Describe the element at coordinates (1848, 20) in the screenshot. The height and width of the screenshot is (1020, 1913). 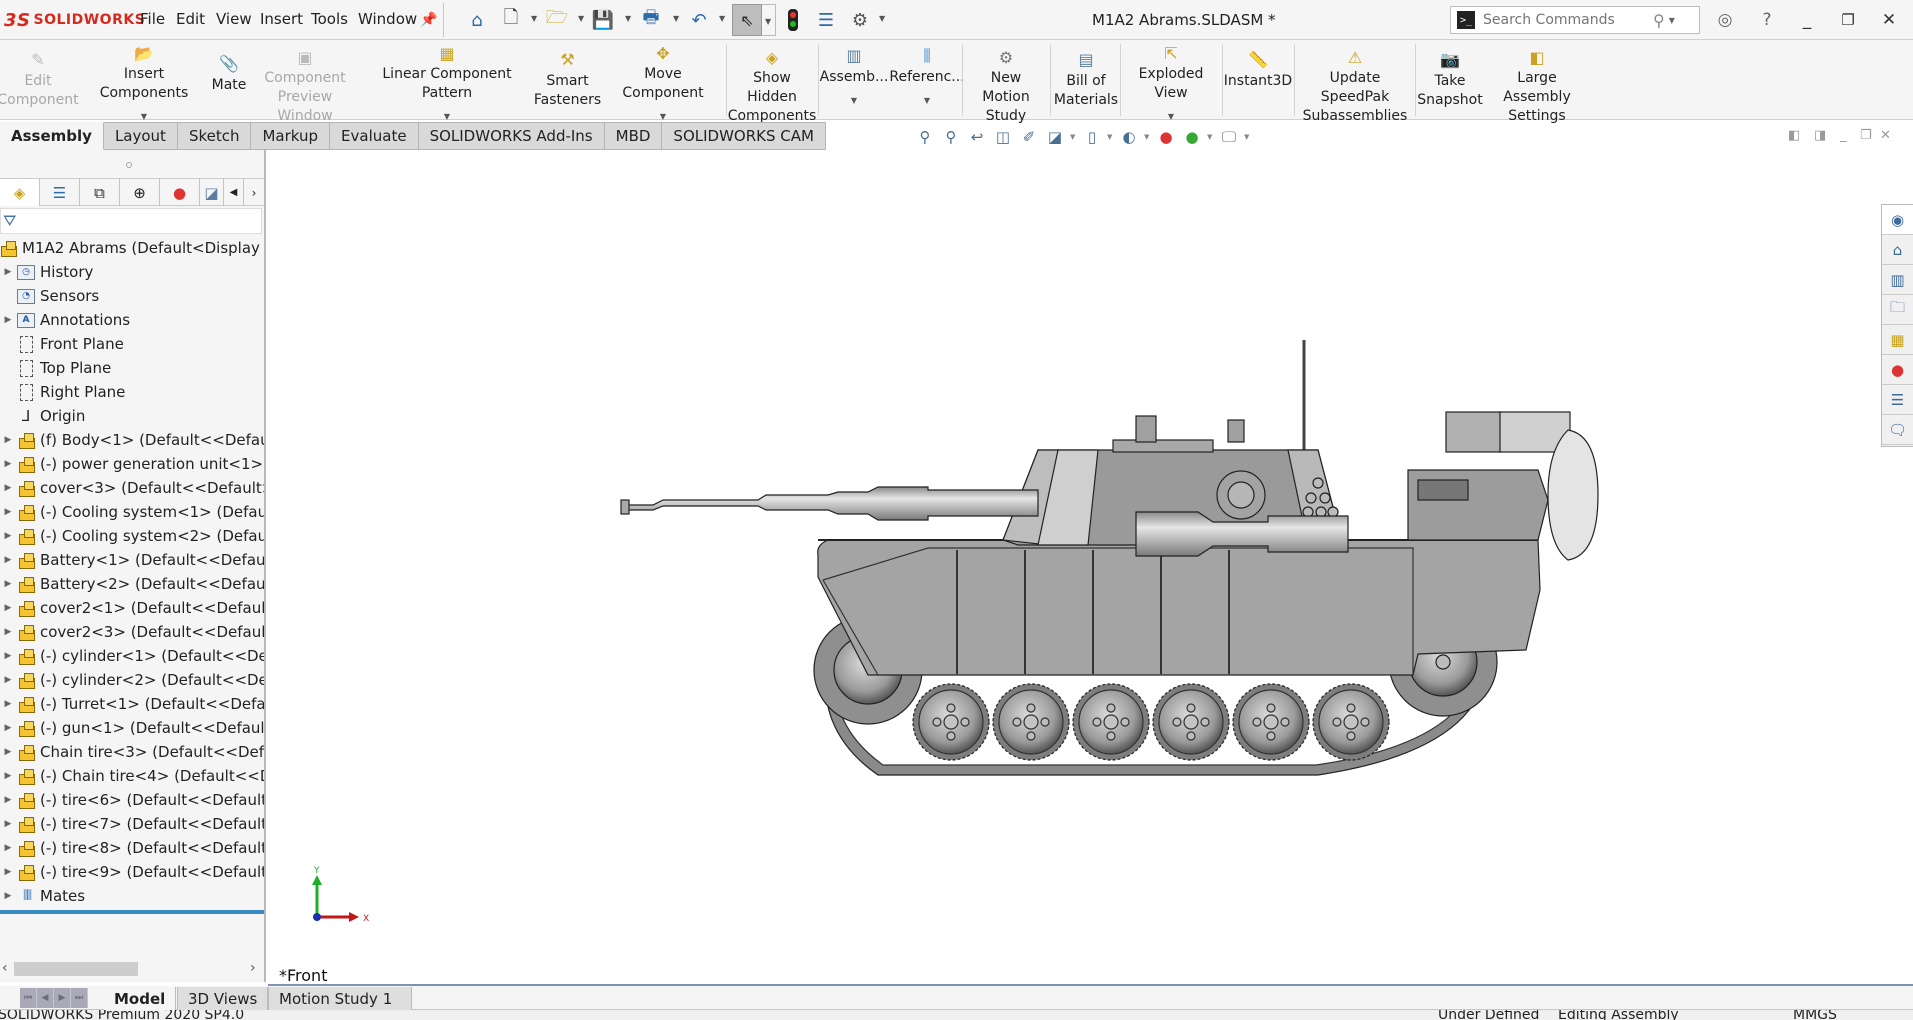
I see `restore-icon: ❐` at that location.